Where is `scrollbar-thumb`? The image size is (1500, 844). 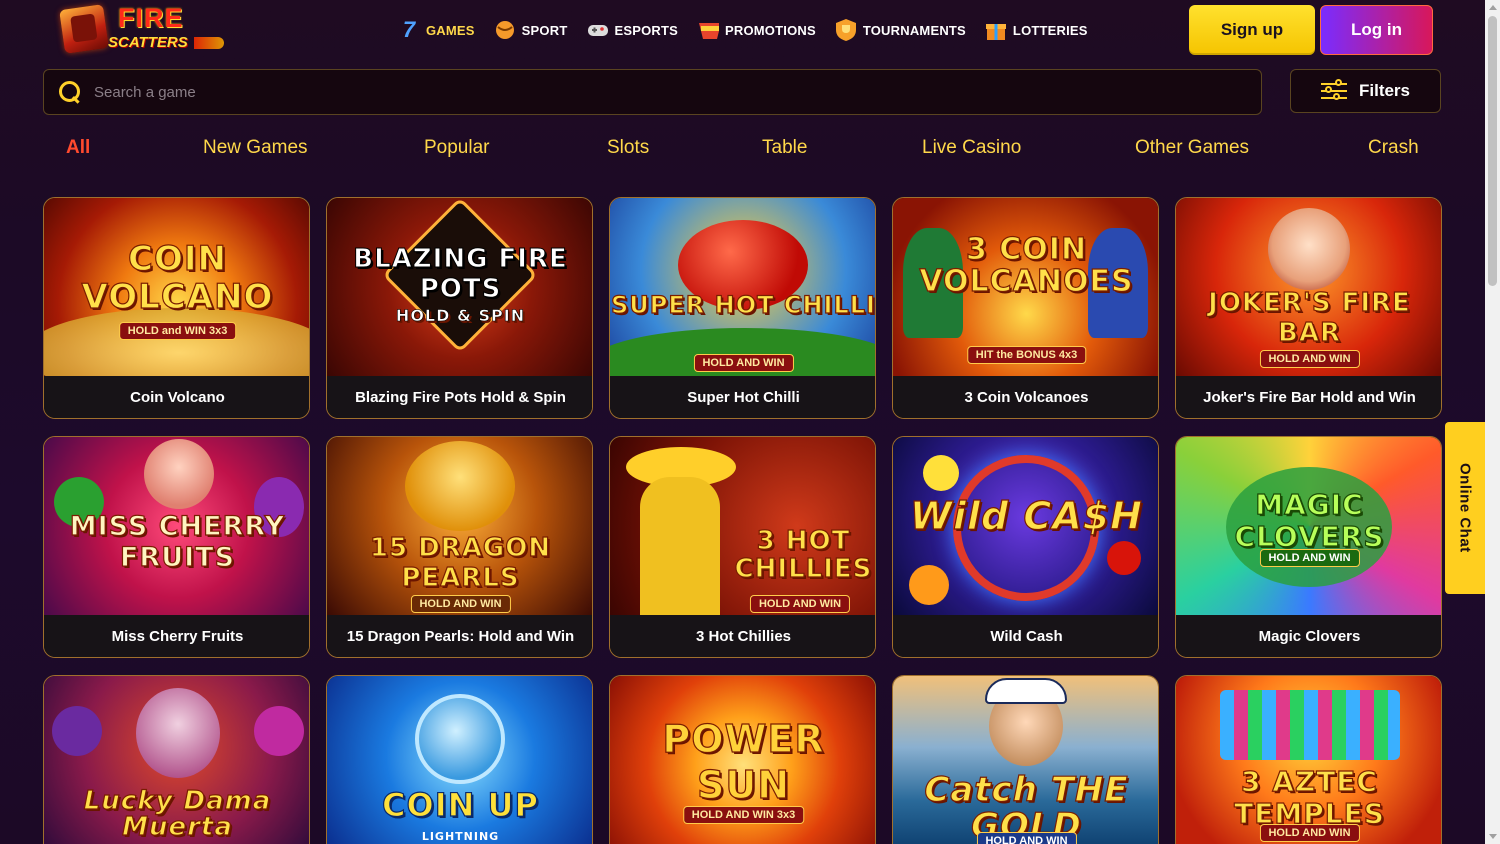 scrollbar-thumb is located at coordinates (1492, 151).